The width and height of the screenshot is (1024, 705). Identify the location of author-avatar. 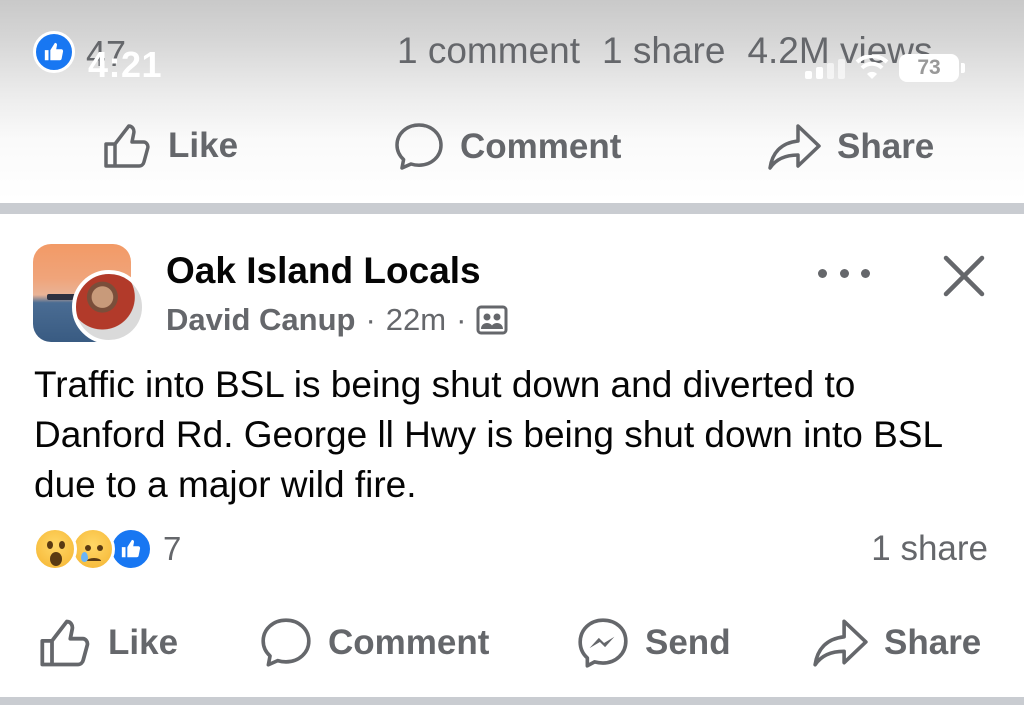
(109, 307).